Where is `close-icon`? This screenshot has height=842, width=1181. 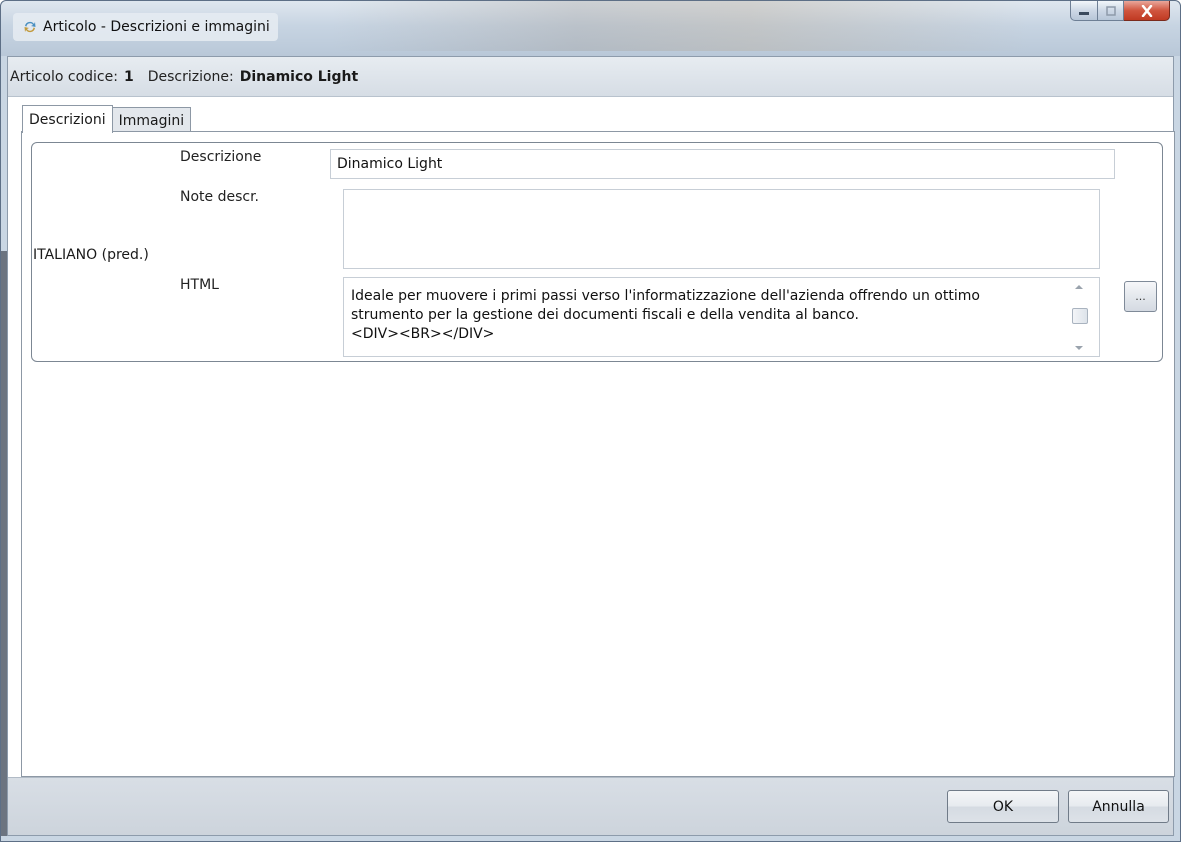 close-icon is located at coordinates (1146, 10).